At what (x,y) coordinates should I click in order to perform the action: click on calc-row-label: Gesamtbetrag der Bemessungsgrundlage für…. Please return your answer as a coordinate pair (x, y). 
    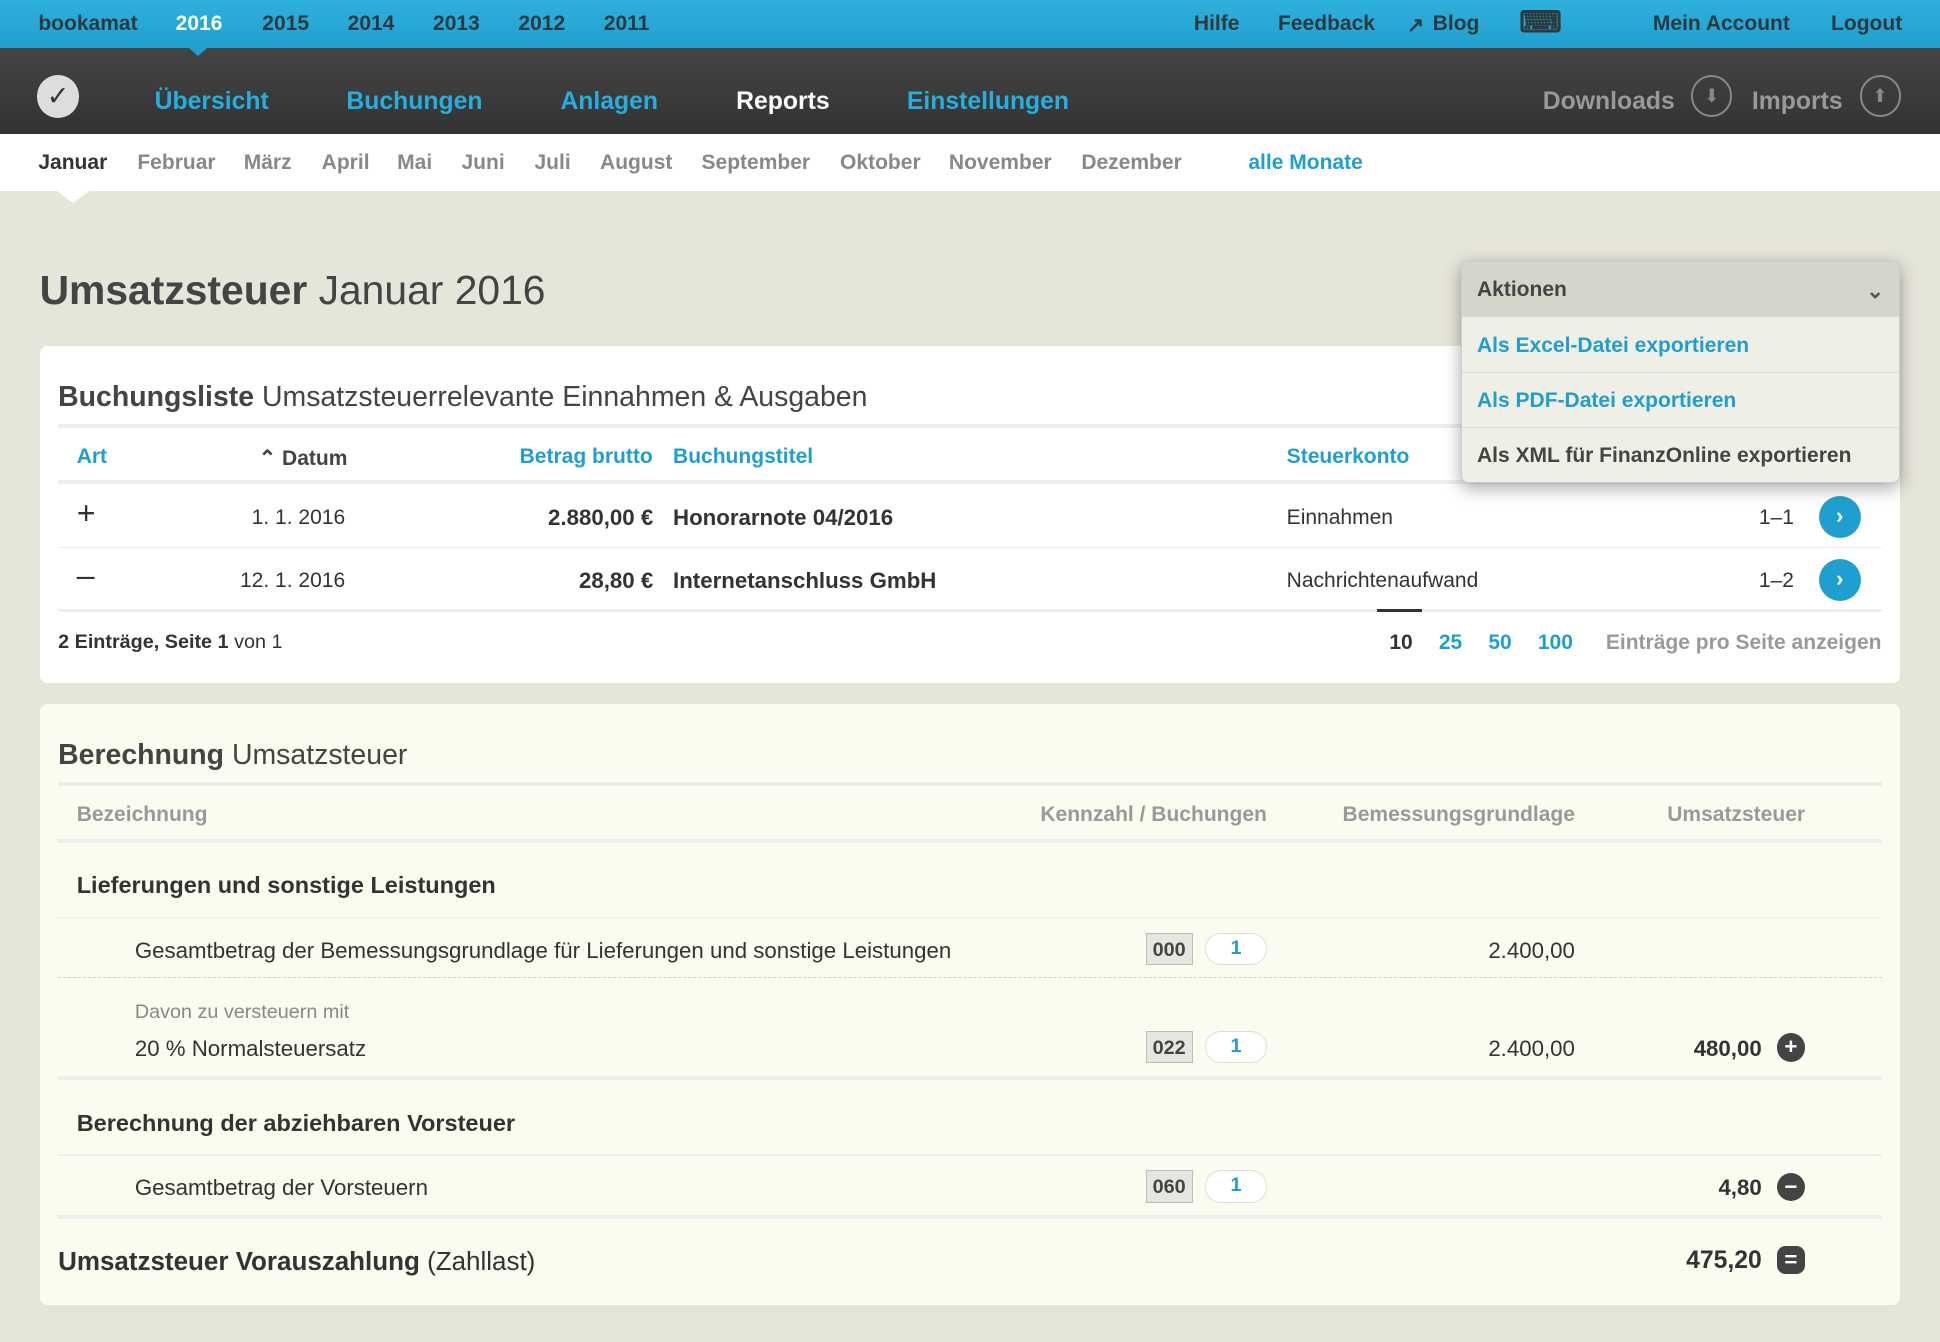
    Looking at the image, I should click on (543, 950).